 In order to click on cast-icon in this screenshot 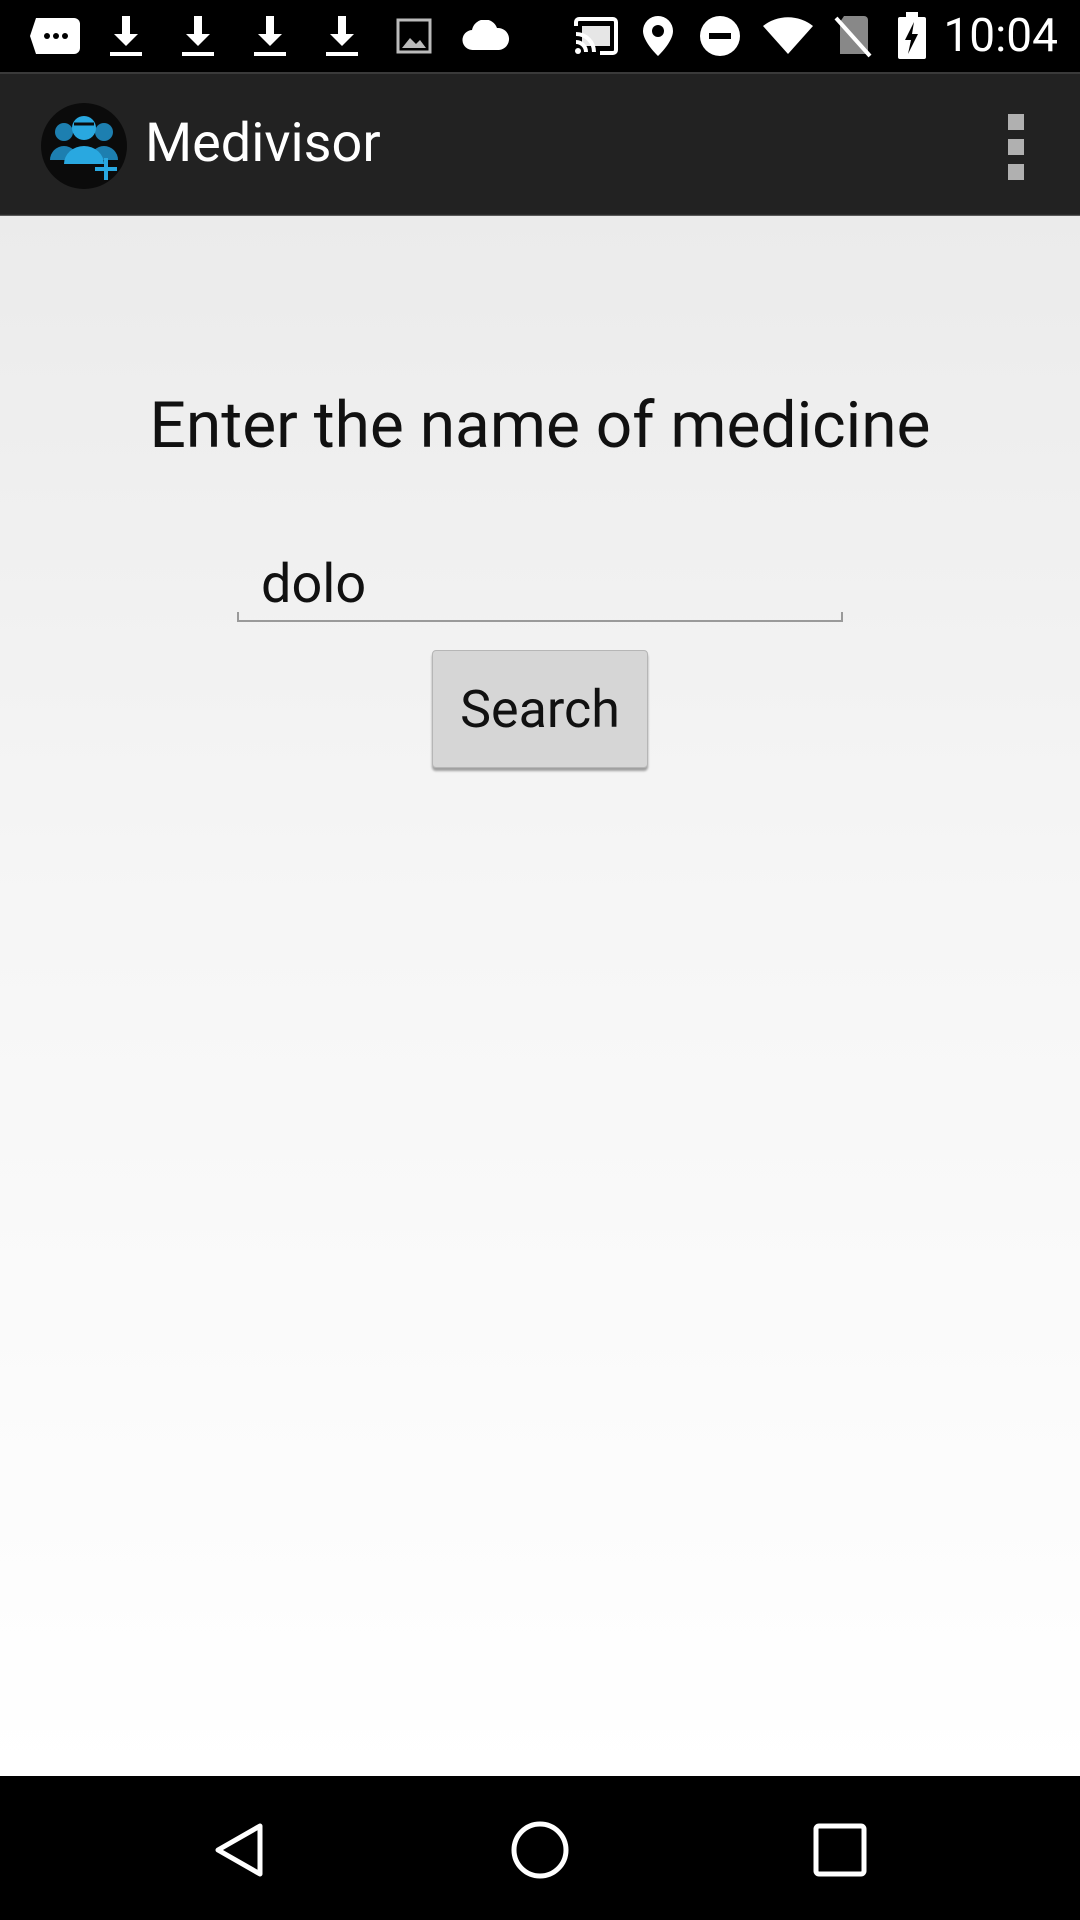, I will do `click(596, 36)`.